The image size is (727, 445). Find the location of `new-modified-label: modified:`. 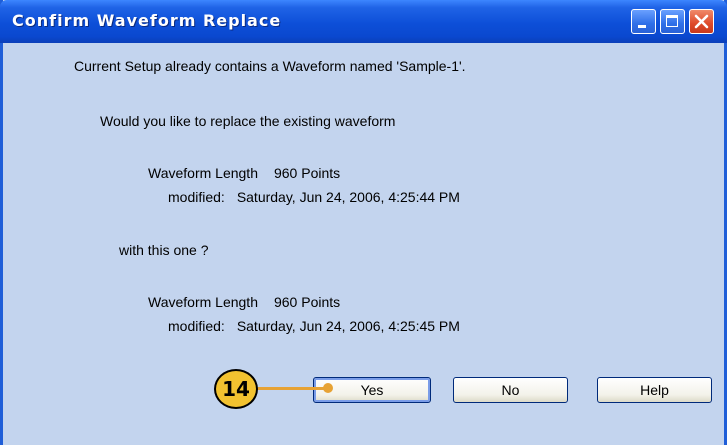

new-modified-label: modified: is located at coordinates (196, 326).